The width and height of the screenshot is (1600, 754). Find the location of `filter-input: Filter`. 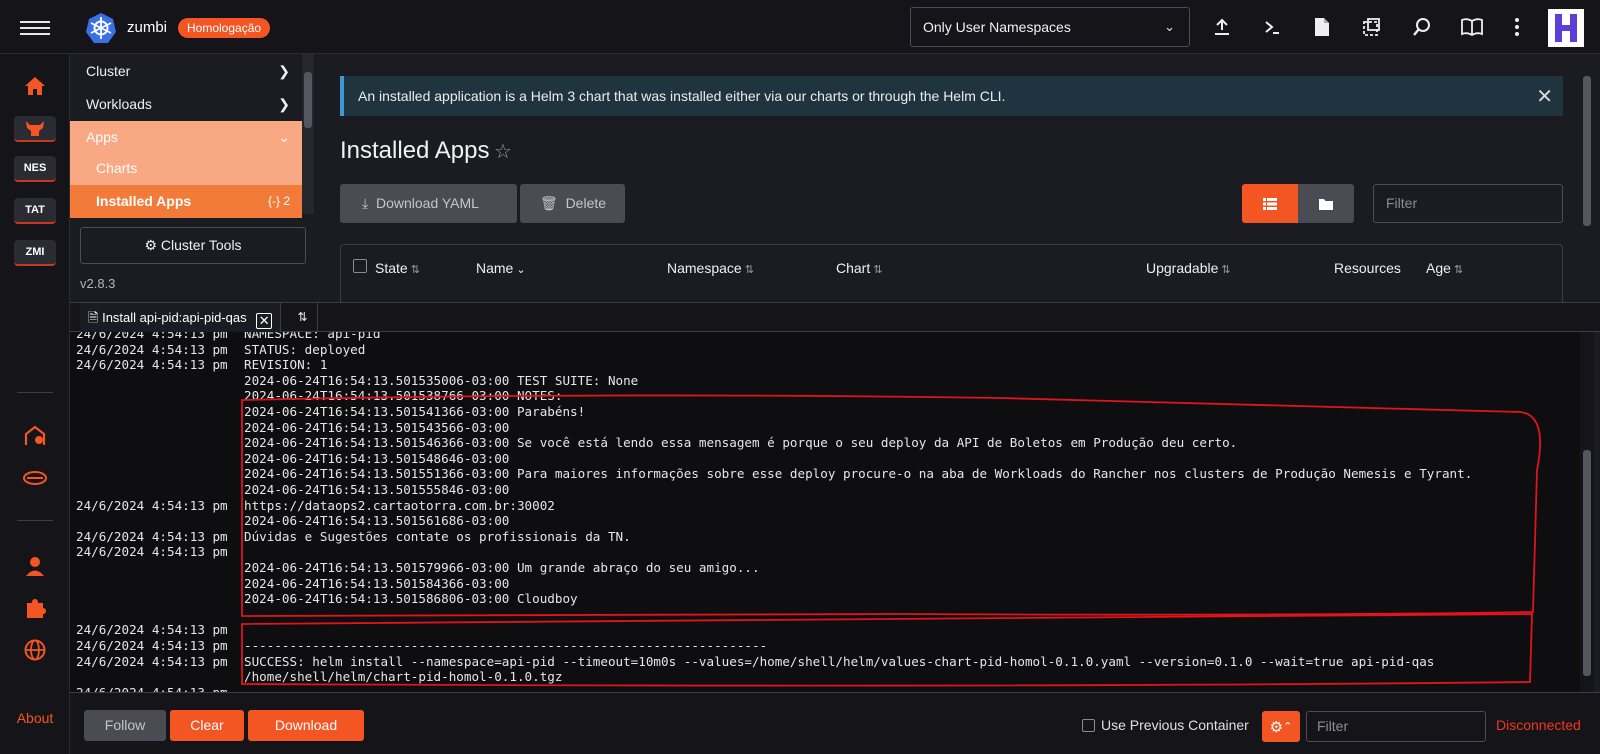

filter-input: Filter is located at coordinates (1468, 203).